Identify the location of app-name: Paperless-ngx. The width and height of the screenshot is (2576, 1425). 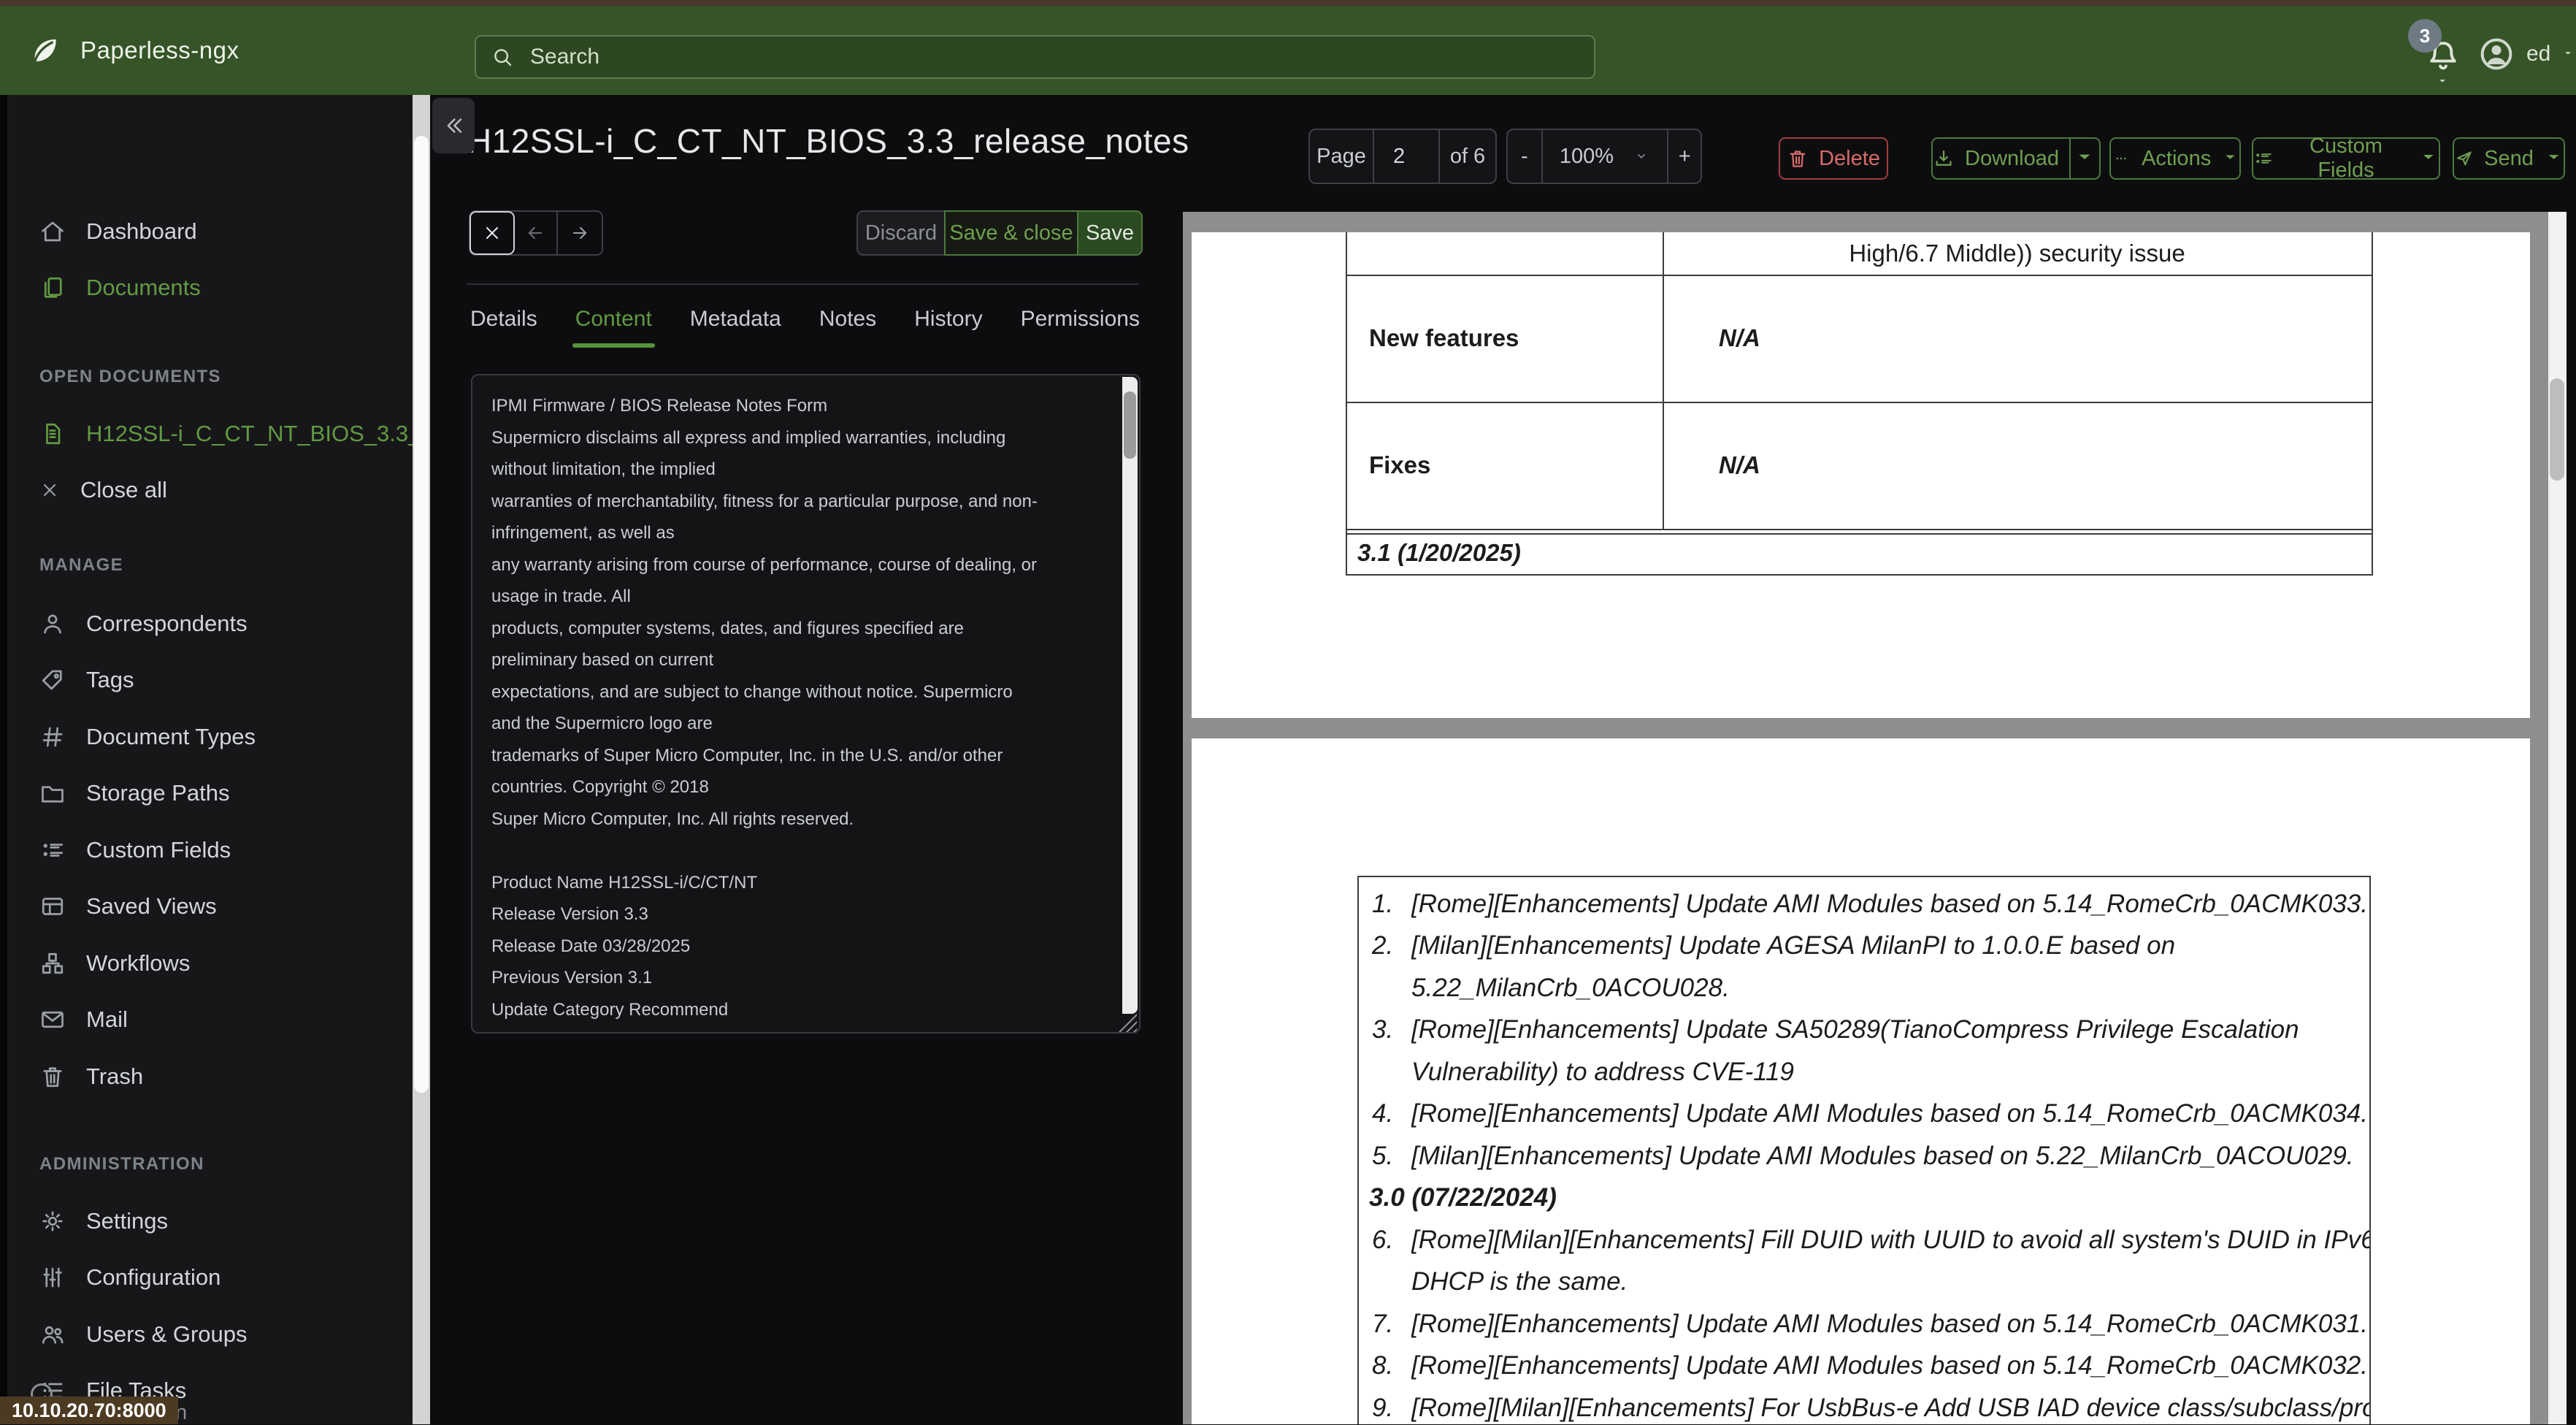
(159, 50).